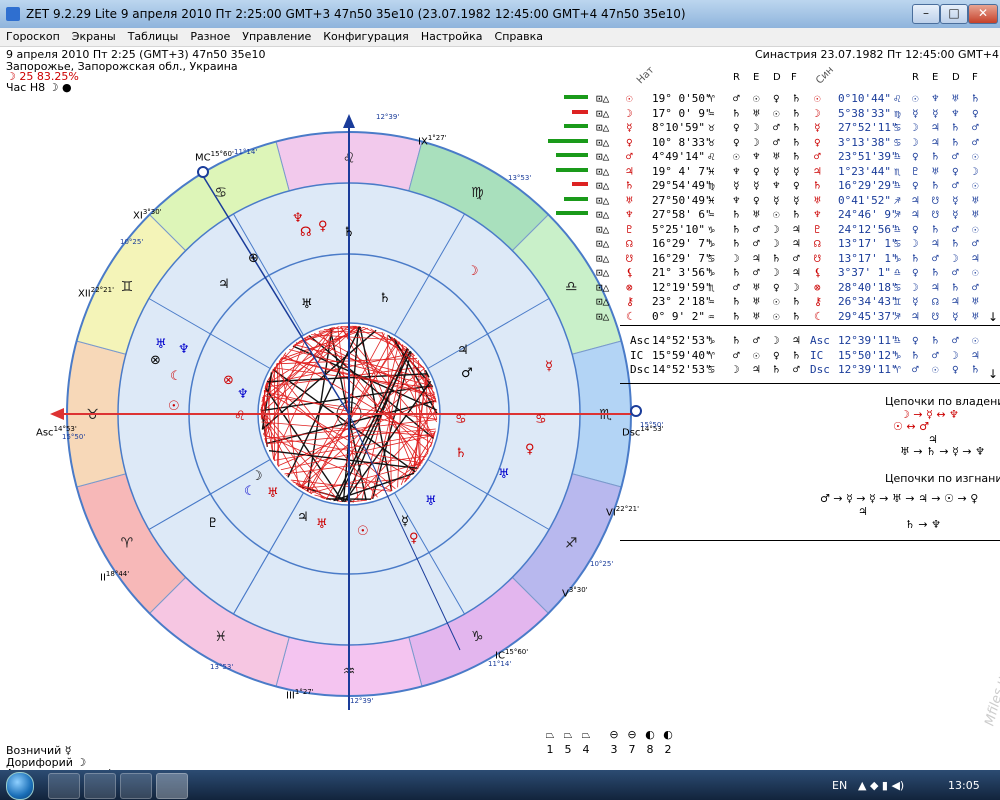 The image size is (1000, 800). I want to click on exile-chain-1: ♂ → ☿ → ☿ → ♅ → ♃ → ☉ → ♀, so click(899, 498).